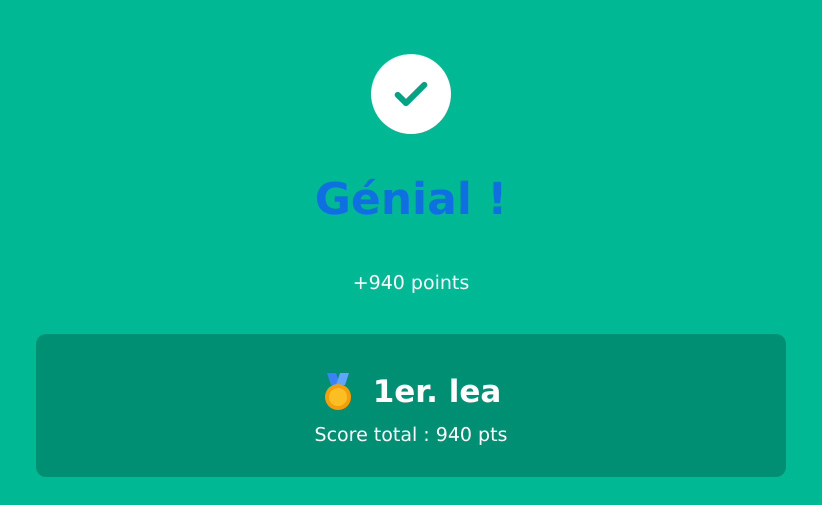 The height and width of the screenshot is (505, 822). I want to click on points-text: +940 points, so click(411, 283).